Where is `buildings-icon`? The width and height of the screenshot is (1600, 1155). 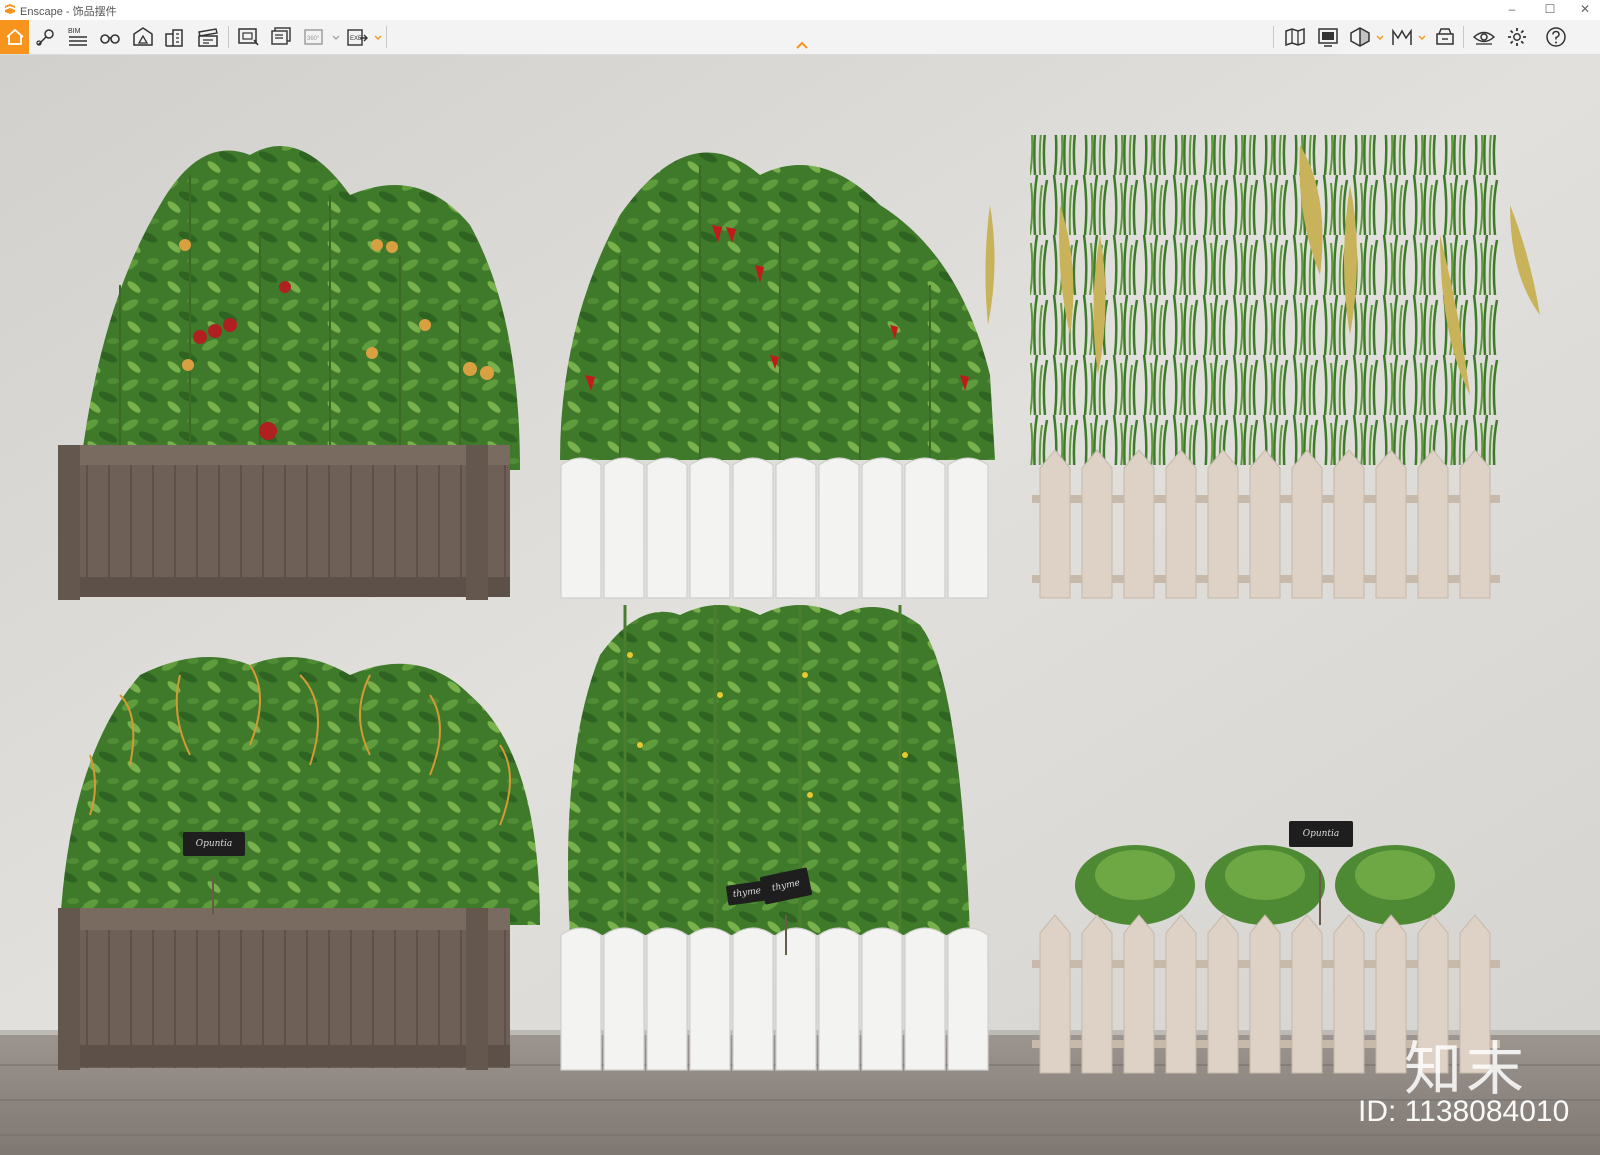
buildings-icon is located at coordinates (174, 38).